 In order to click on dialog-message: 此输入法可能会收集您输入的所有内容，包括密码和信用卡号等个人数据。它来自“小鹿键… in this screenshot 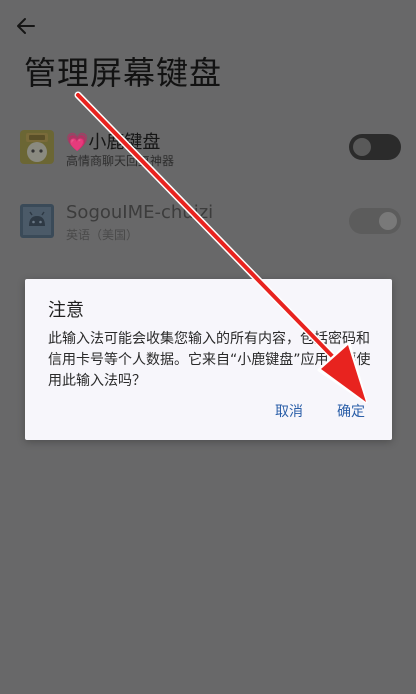, I will do `click(209, 360)`.